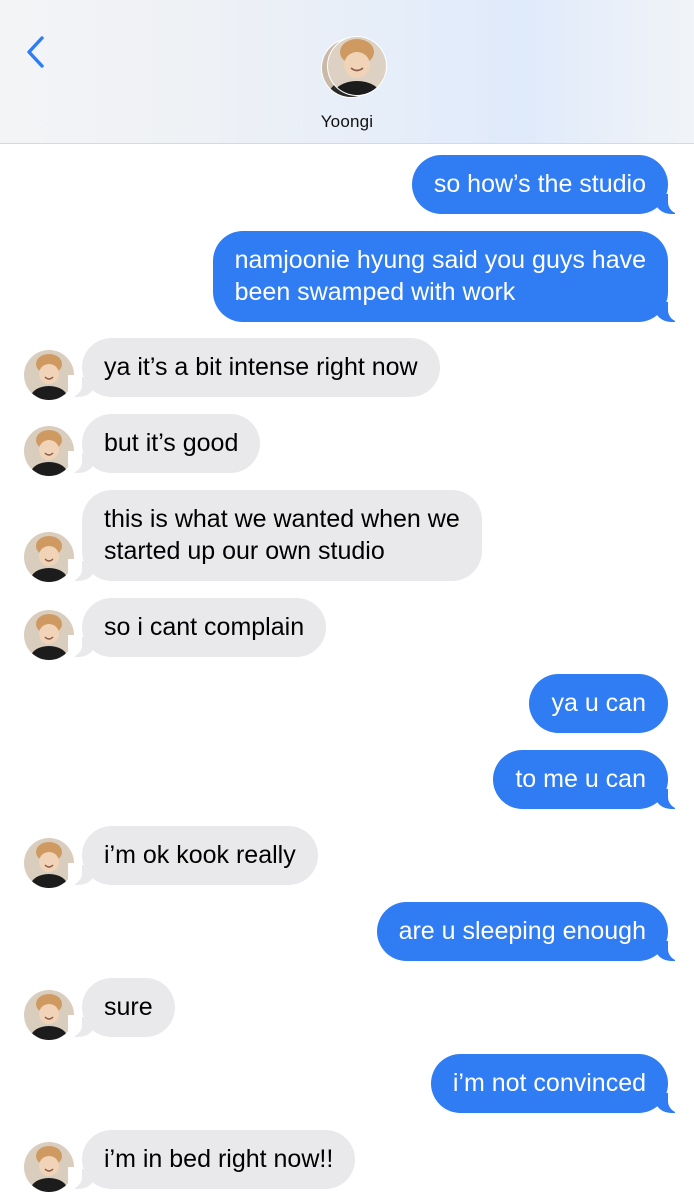 The image size is (694, 1200). Describe the element at coordinates (211, 1159) in the screenshot. I see `received-message-bubble: i’m in bed right now!!` at that location.